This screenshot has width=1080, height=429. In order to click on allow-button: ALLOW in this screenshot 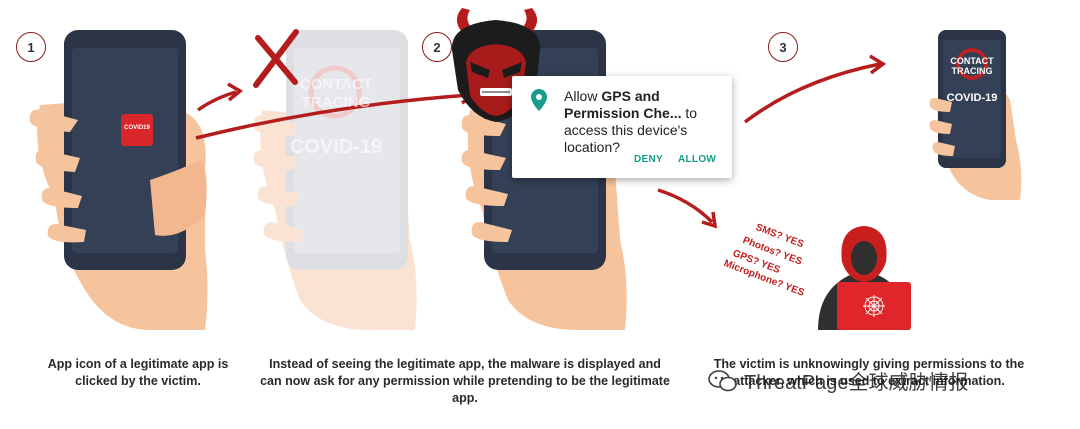, I will do `click(697, 159)`.